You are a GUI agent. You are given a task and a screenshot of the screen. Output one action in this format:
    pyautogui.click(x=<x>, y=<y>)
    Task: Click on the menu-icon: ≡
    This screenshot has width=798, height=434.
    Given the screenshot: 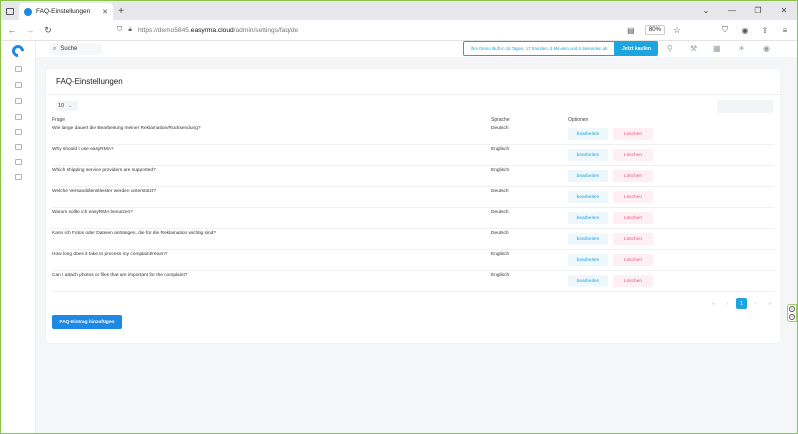 What is the action you would take?
    pyautogui.click(x=785, y=30)
    